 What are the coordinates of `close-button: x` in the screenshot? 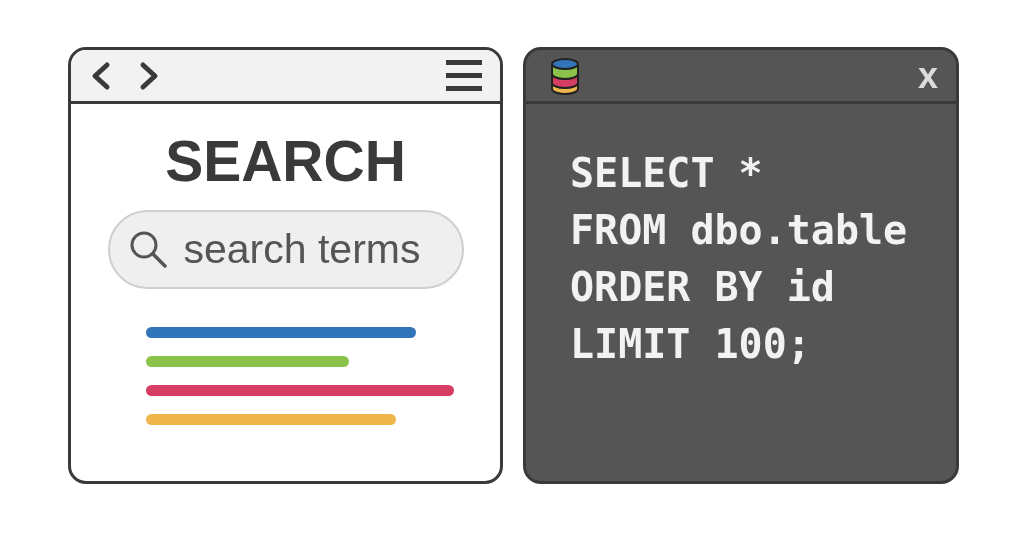 It's located at (927, 75).